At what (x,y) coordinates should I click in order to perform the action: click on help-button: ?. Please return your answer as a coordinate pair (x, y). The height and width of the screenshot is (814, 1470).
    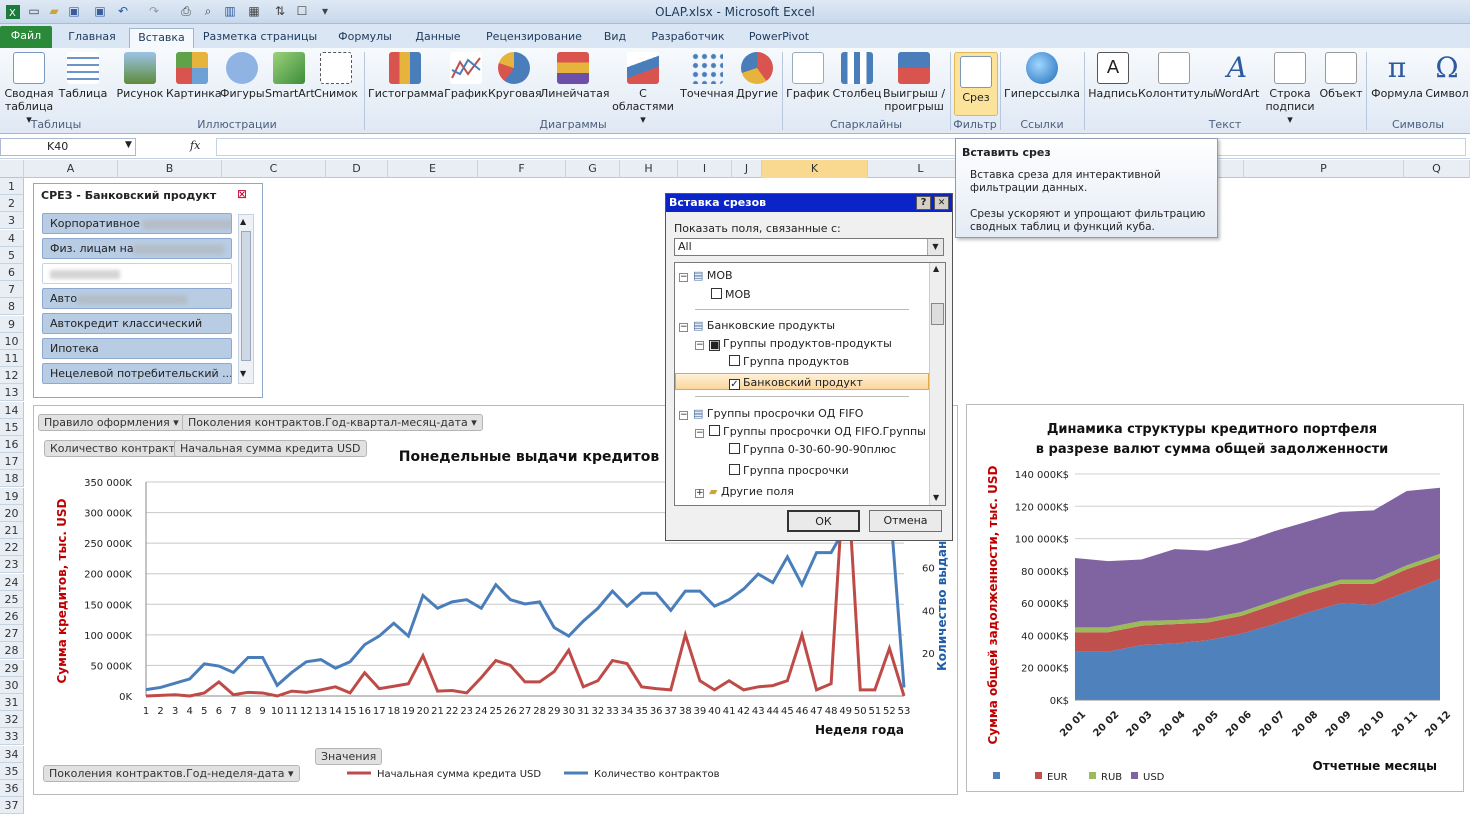
    Looking at the image, I should click on (923, 203).